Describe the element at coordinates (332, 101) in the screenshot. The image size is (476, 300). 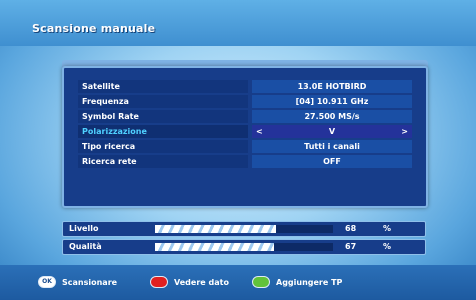
I see `row-value: [04] 10.911 GHz` at that location.